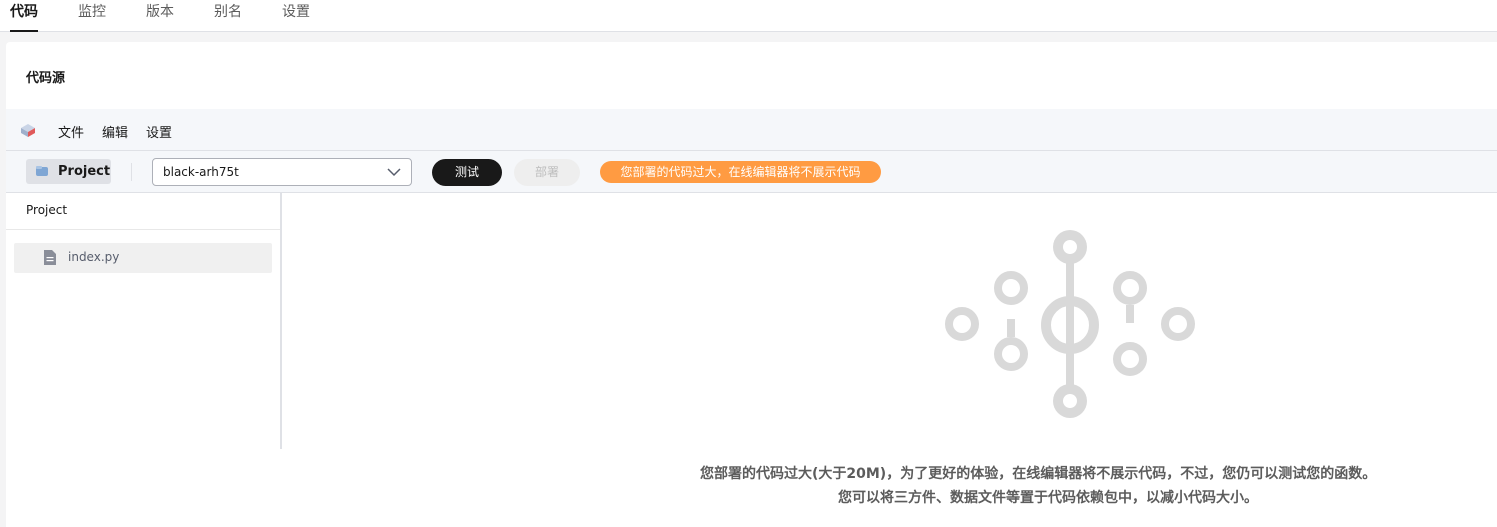 This screenshot has height=527, width=1497. What do you see at coordinates (201, 172) in the screenshot?
I see `version-select-value: black-arh75t` at bounding box center [201, 172].